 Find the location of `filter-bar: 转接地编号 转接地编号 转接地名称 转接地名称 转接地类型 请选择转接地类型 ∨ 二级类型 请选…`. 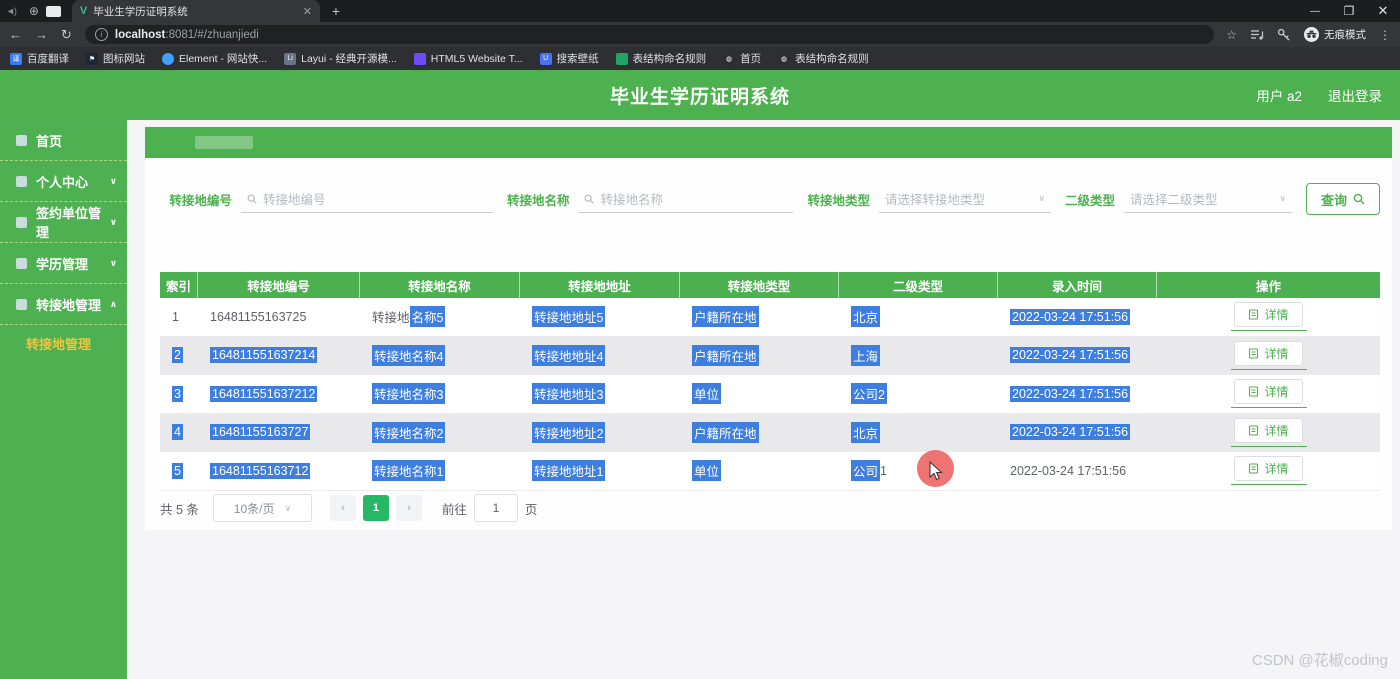

filter-bar: 转接地编号 转接地编号 转接地名称 转接地名称 转接地类型 请选择转接地类型 ∨ 二级类型 请选… is located at coordinates (774, 199).